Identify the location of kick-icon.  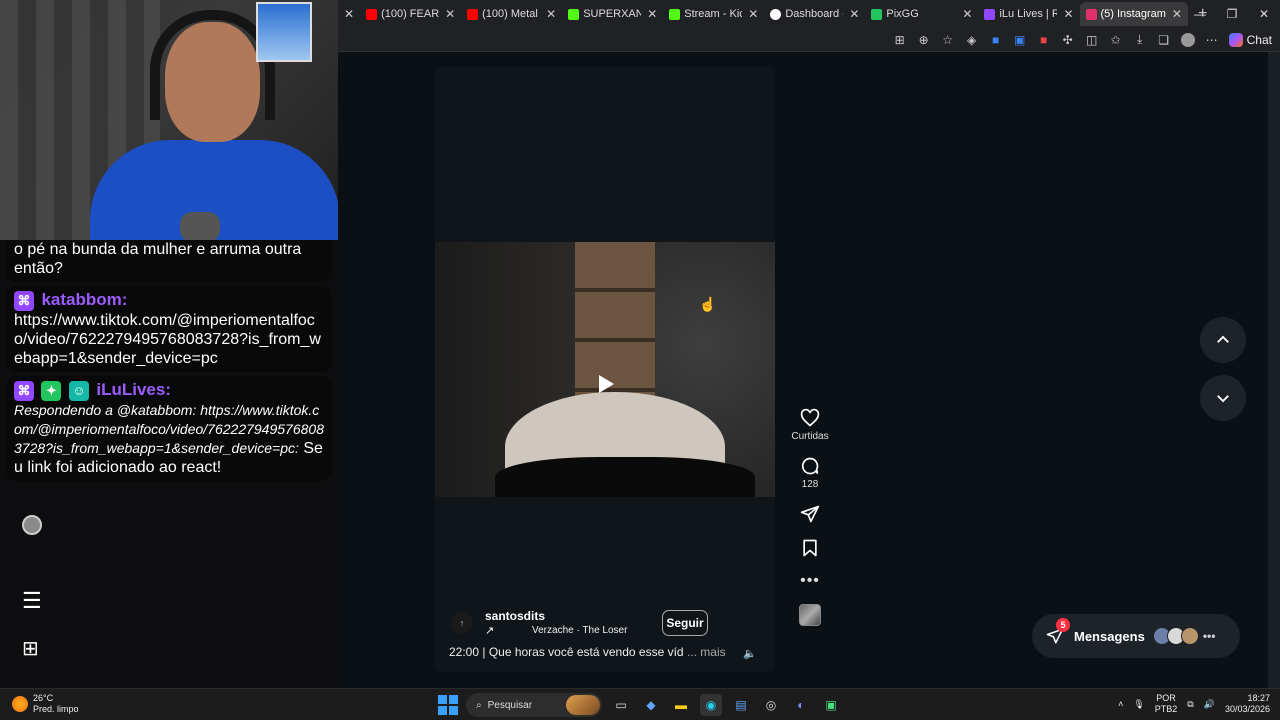
(574, 14).